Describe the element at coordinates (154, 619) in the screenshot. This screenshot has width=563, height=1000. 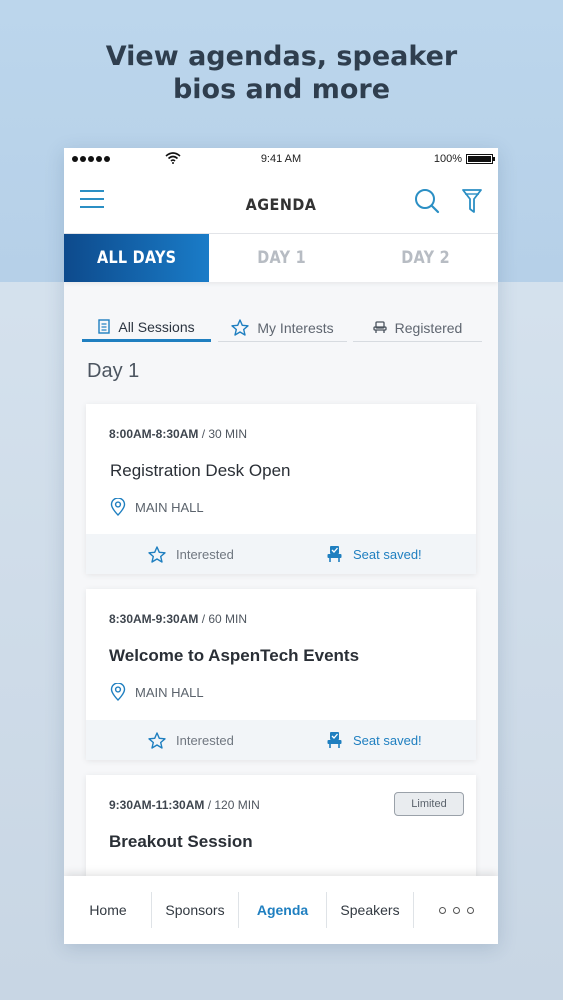
I see `session-time-range: 8:30AM-9:30AM` at that location.